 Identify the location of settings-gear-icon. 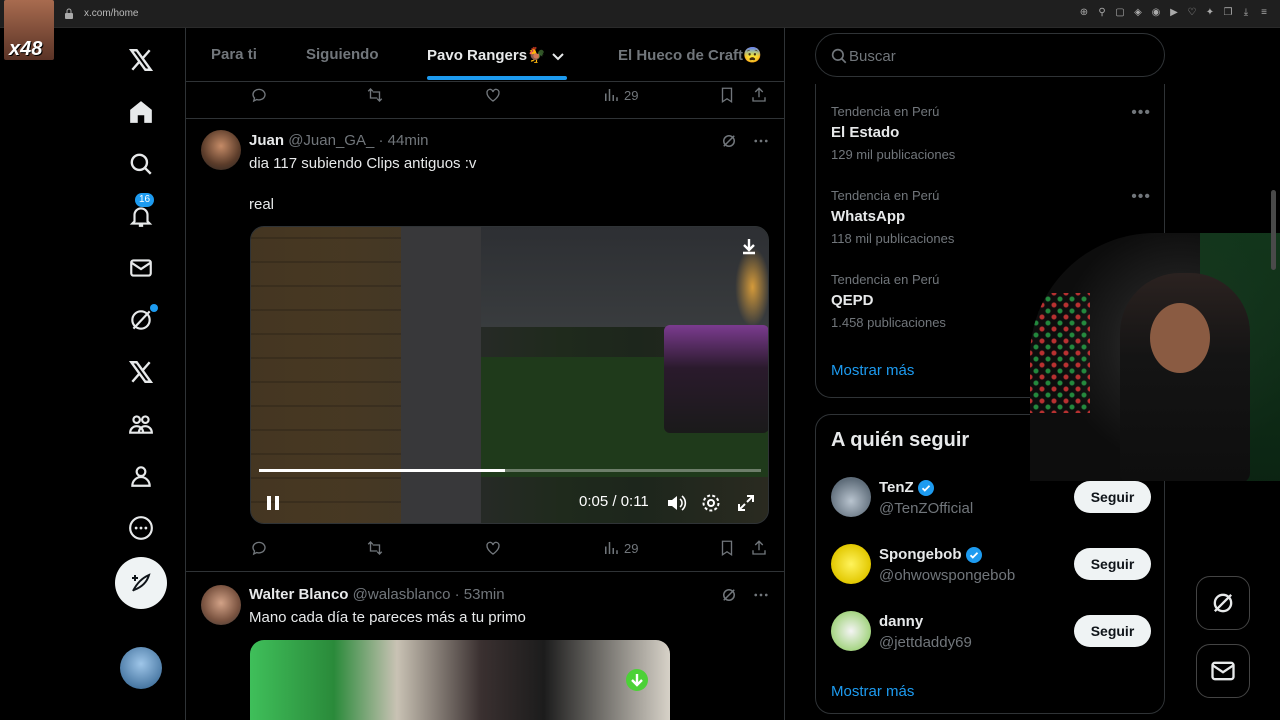
(711, 503).